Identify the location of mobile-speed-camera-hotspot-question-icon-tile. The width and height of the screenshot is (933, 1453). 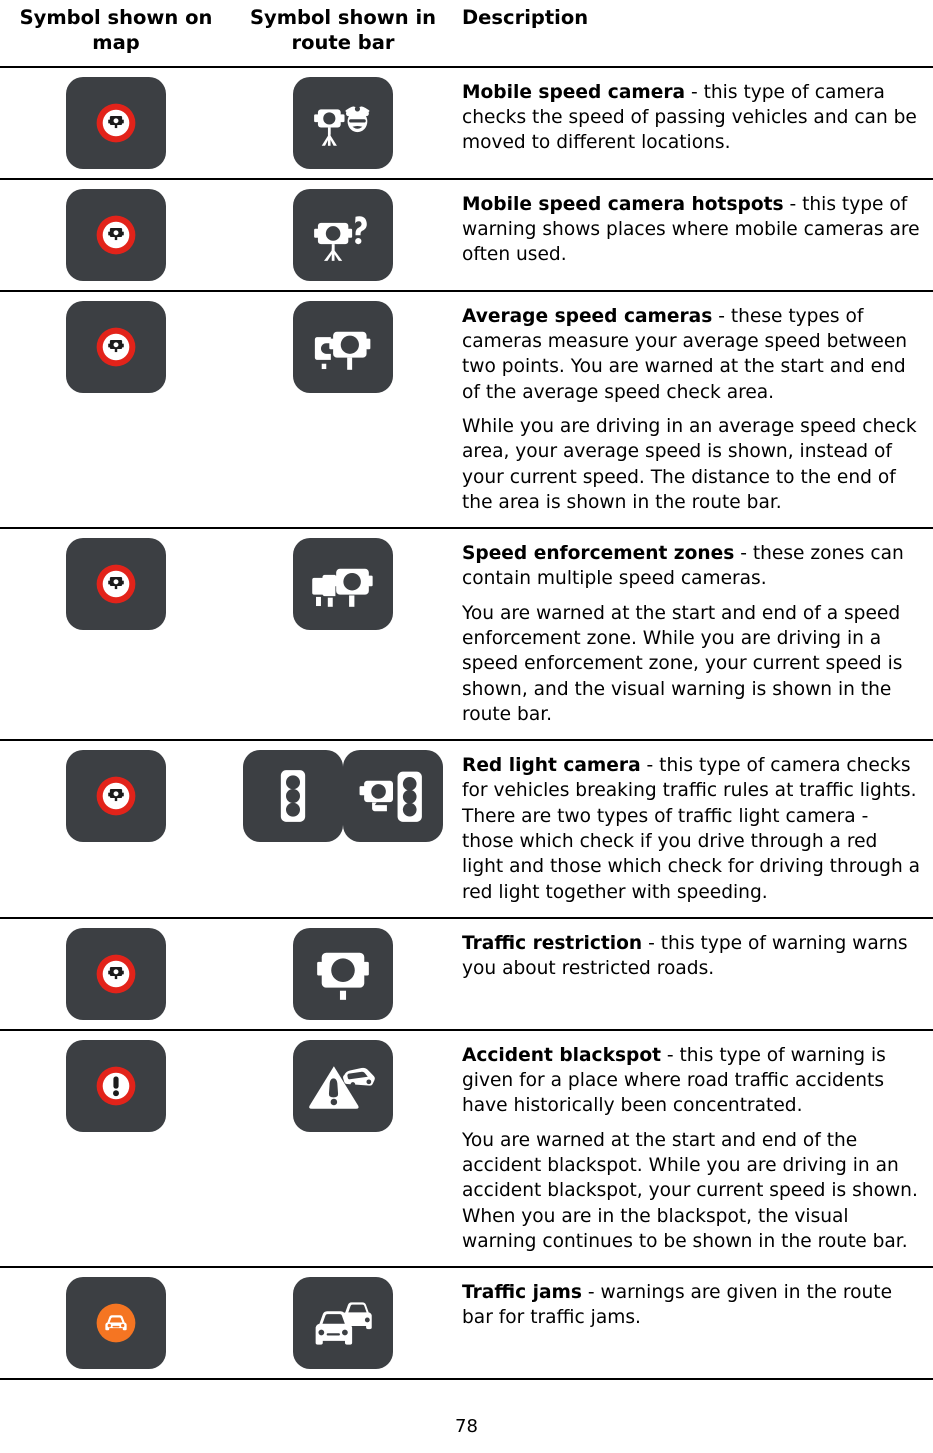
(343, 234).